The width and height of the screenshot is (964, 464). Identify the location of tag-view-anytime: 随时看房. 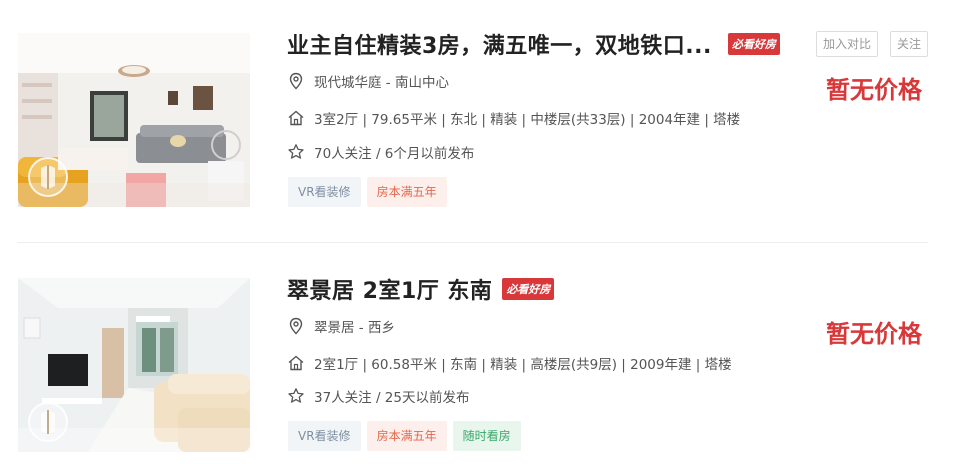
(486, 436).